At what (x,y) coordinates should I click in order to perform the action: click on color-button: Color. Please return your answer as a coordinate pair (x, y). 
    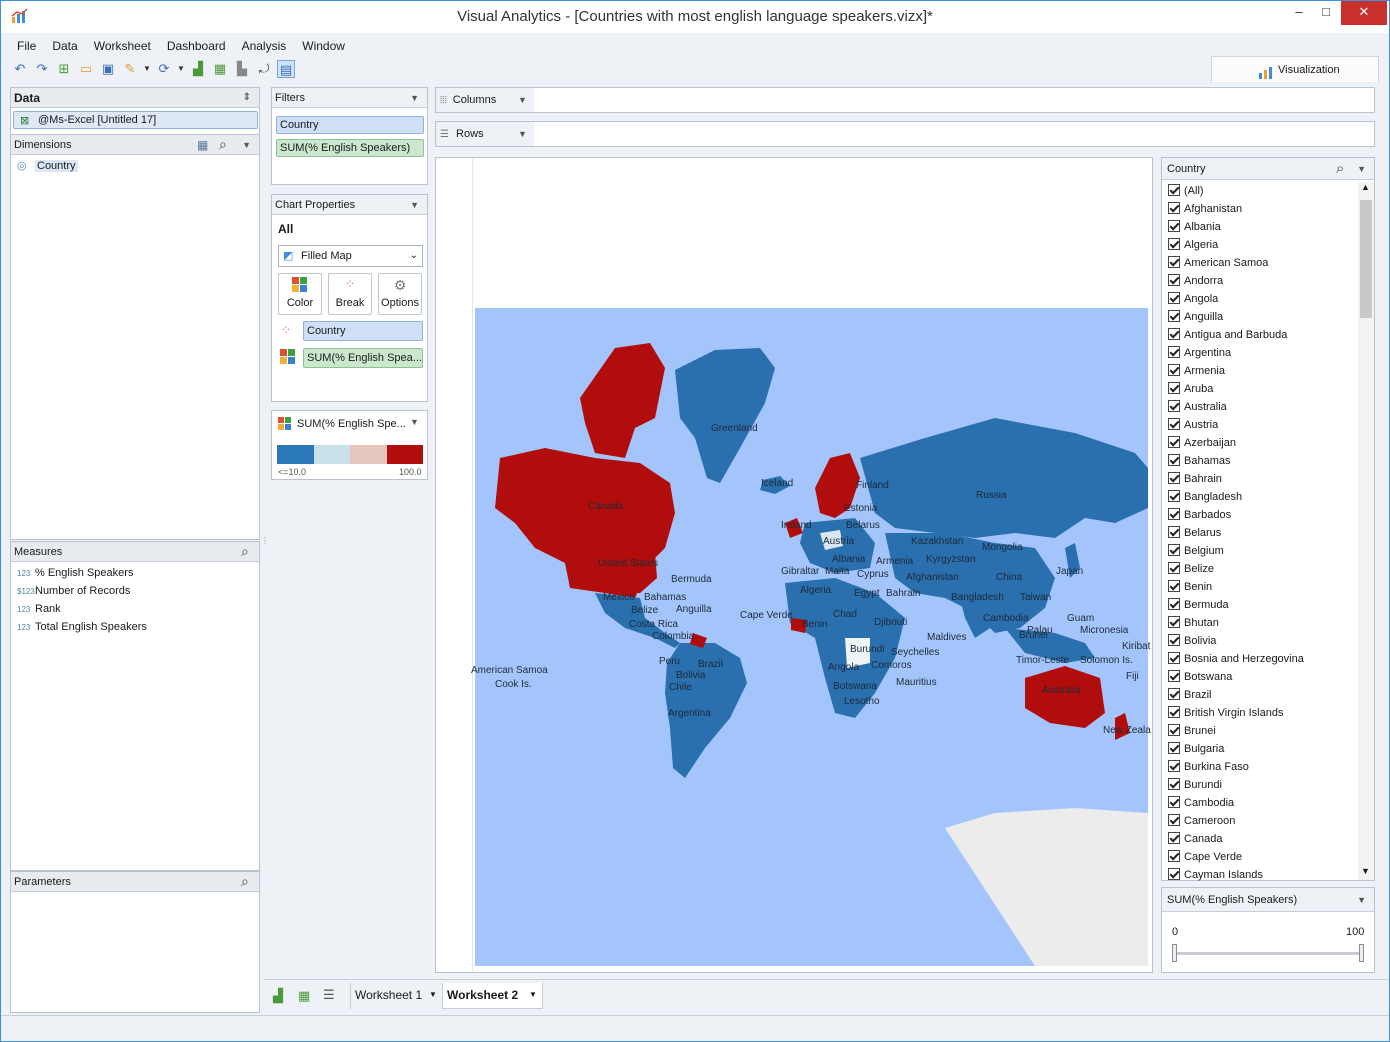
    Looking at the image, I should click on (300, 294).